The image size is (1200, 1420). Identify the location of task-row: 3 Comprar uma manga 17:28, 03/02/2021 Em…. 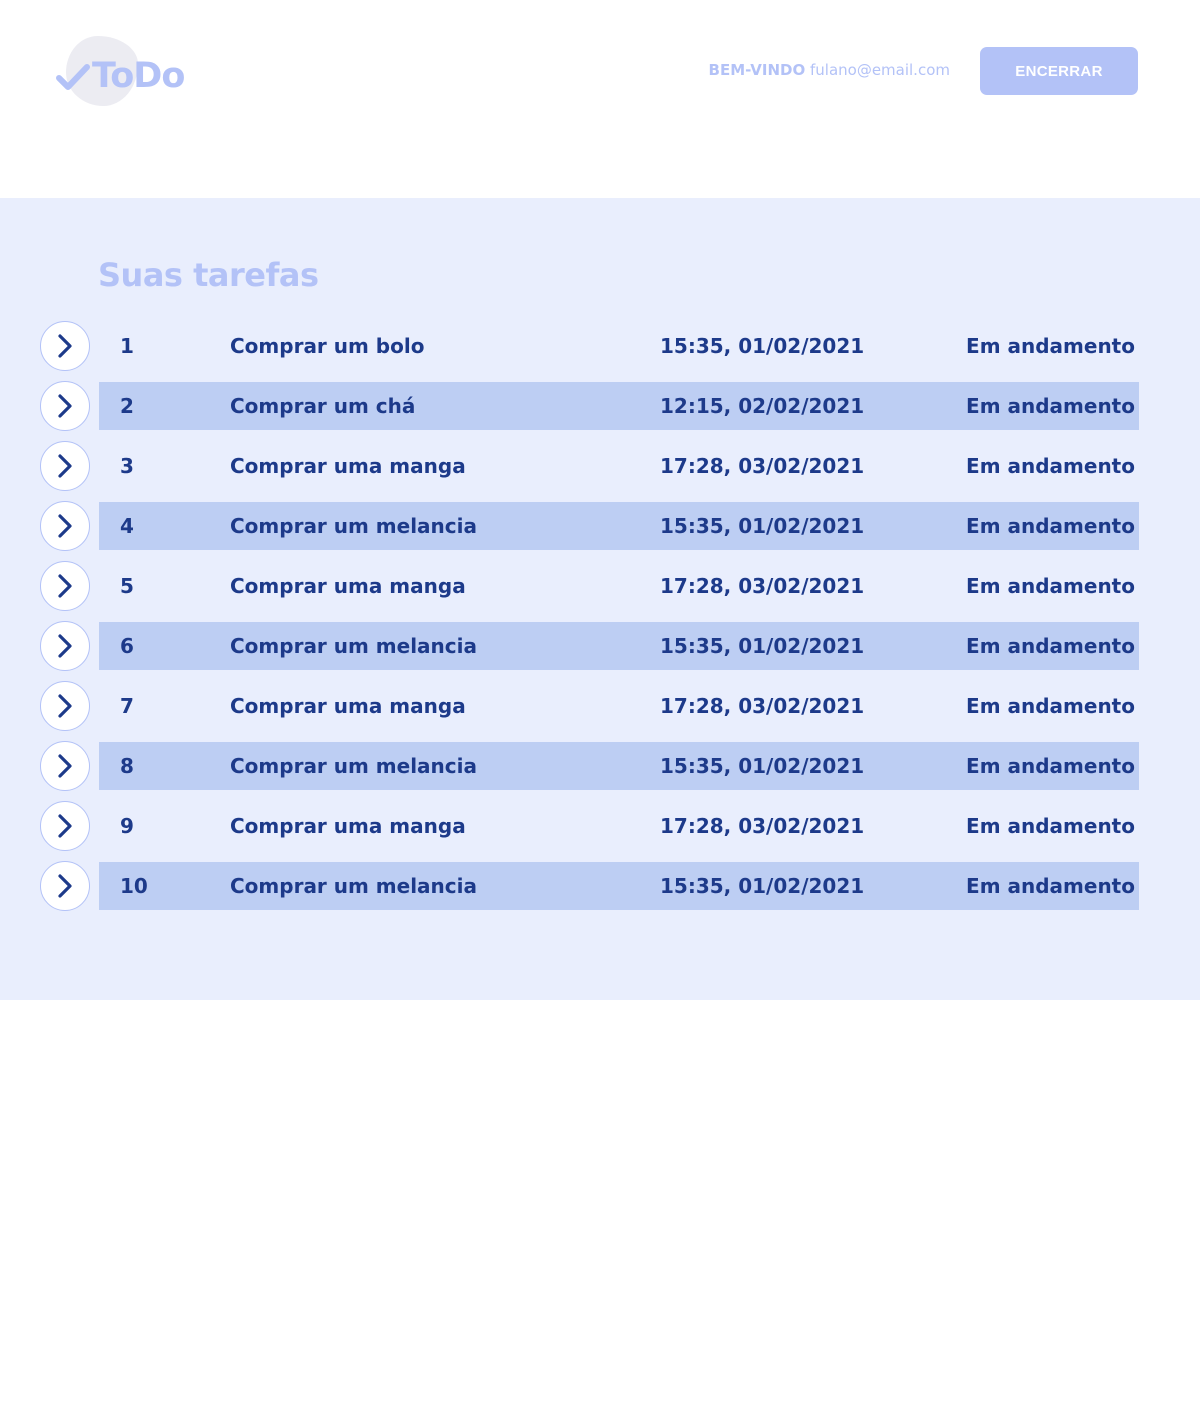
(600, 466).